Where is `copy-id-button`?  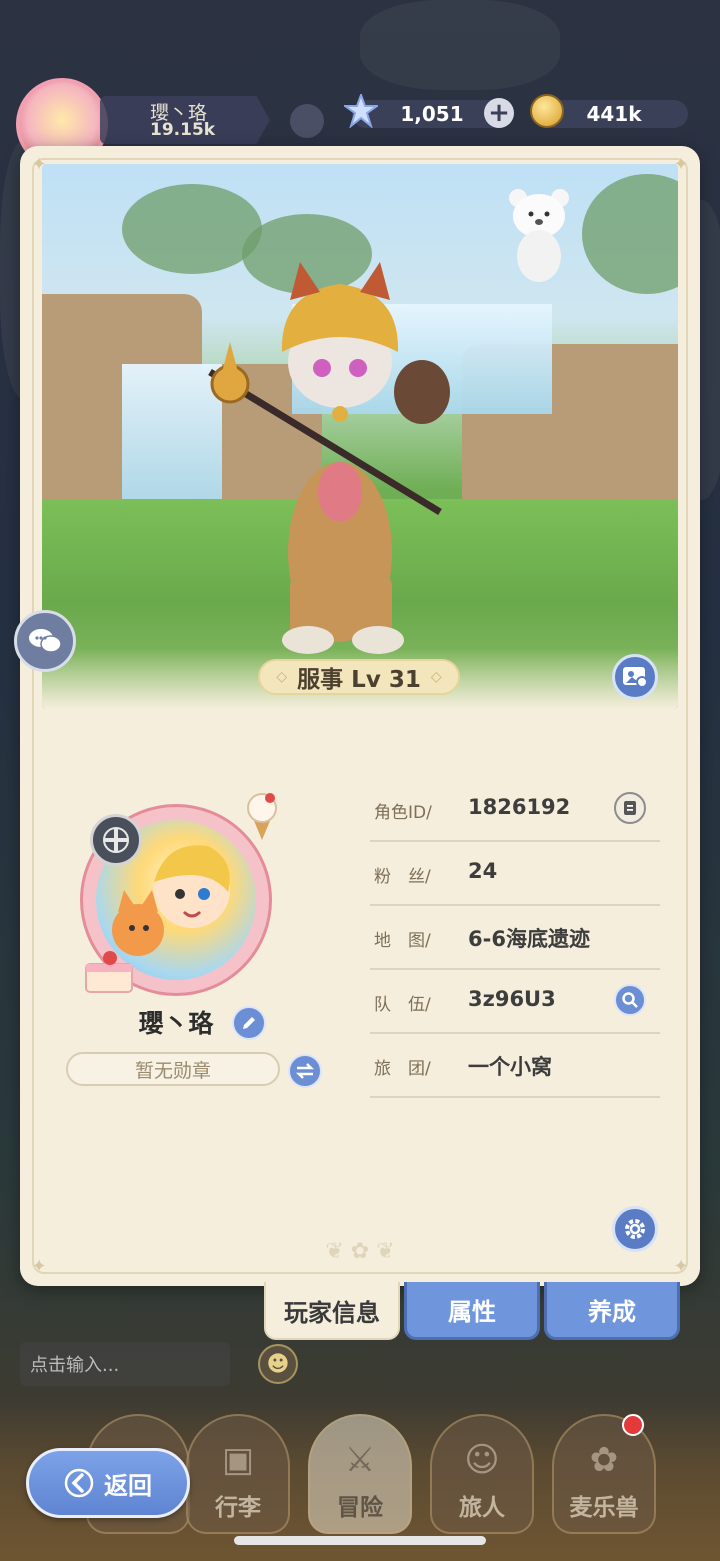
copy-id-button is located at coordinates (630, 808).